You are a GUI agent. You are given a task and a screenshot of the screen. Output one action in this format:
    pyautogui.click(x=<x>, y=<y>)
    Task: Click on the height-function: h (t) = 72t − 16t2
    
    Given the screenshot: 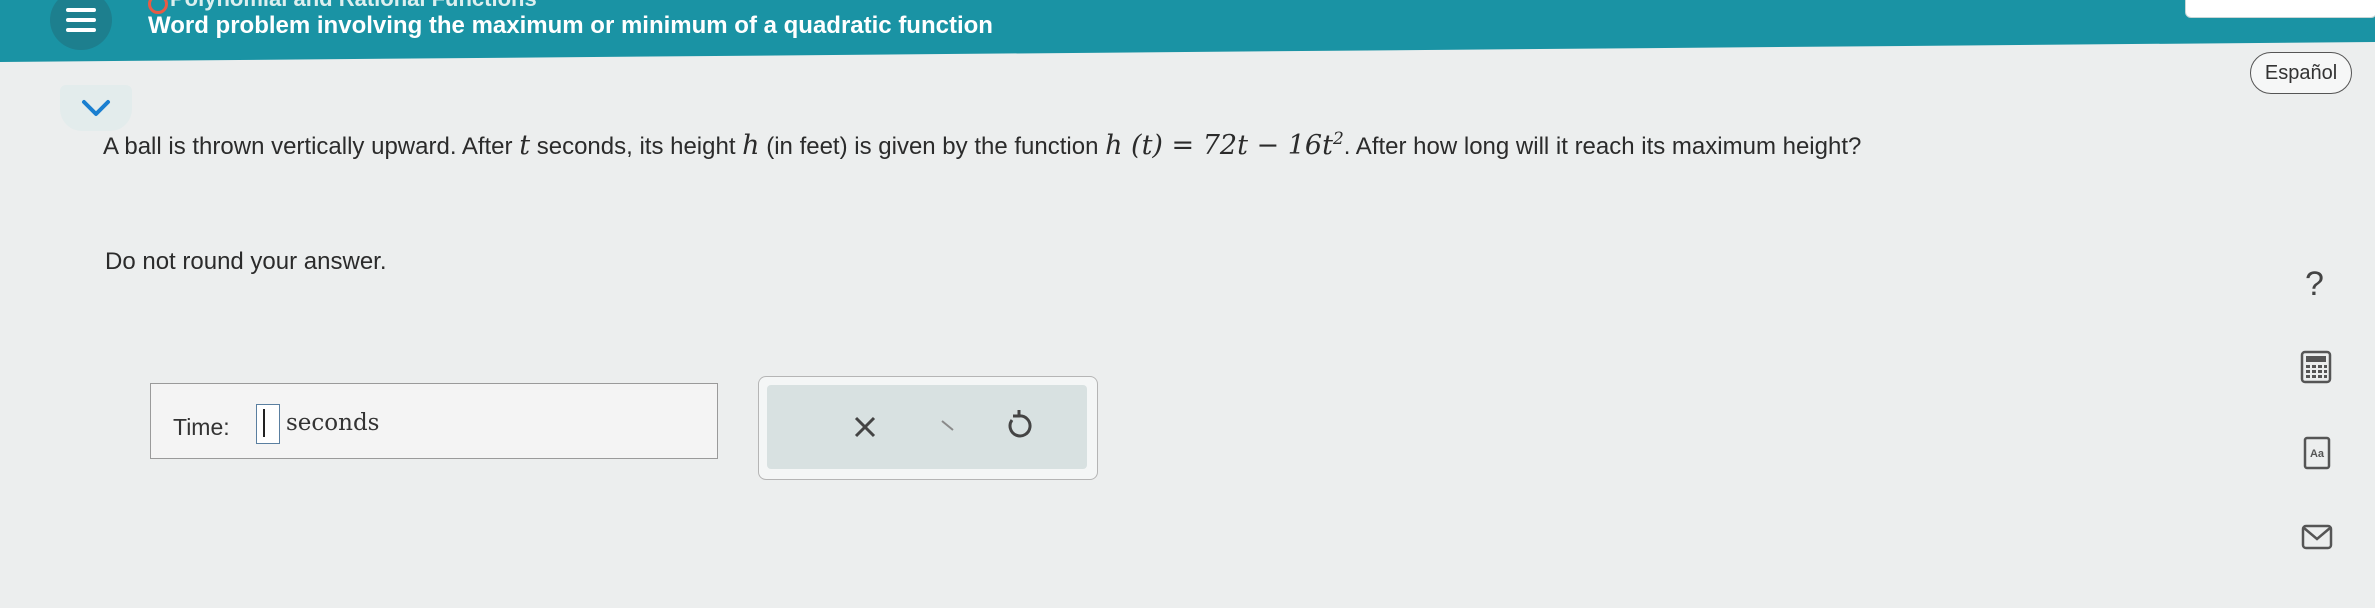 What is the action you would take?
    pyautogui.click(x=1224, y=145)
    